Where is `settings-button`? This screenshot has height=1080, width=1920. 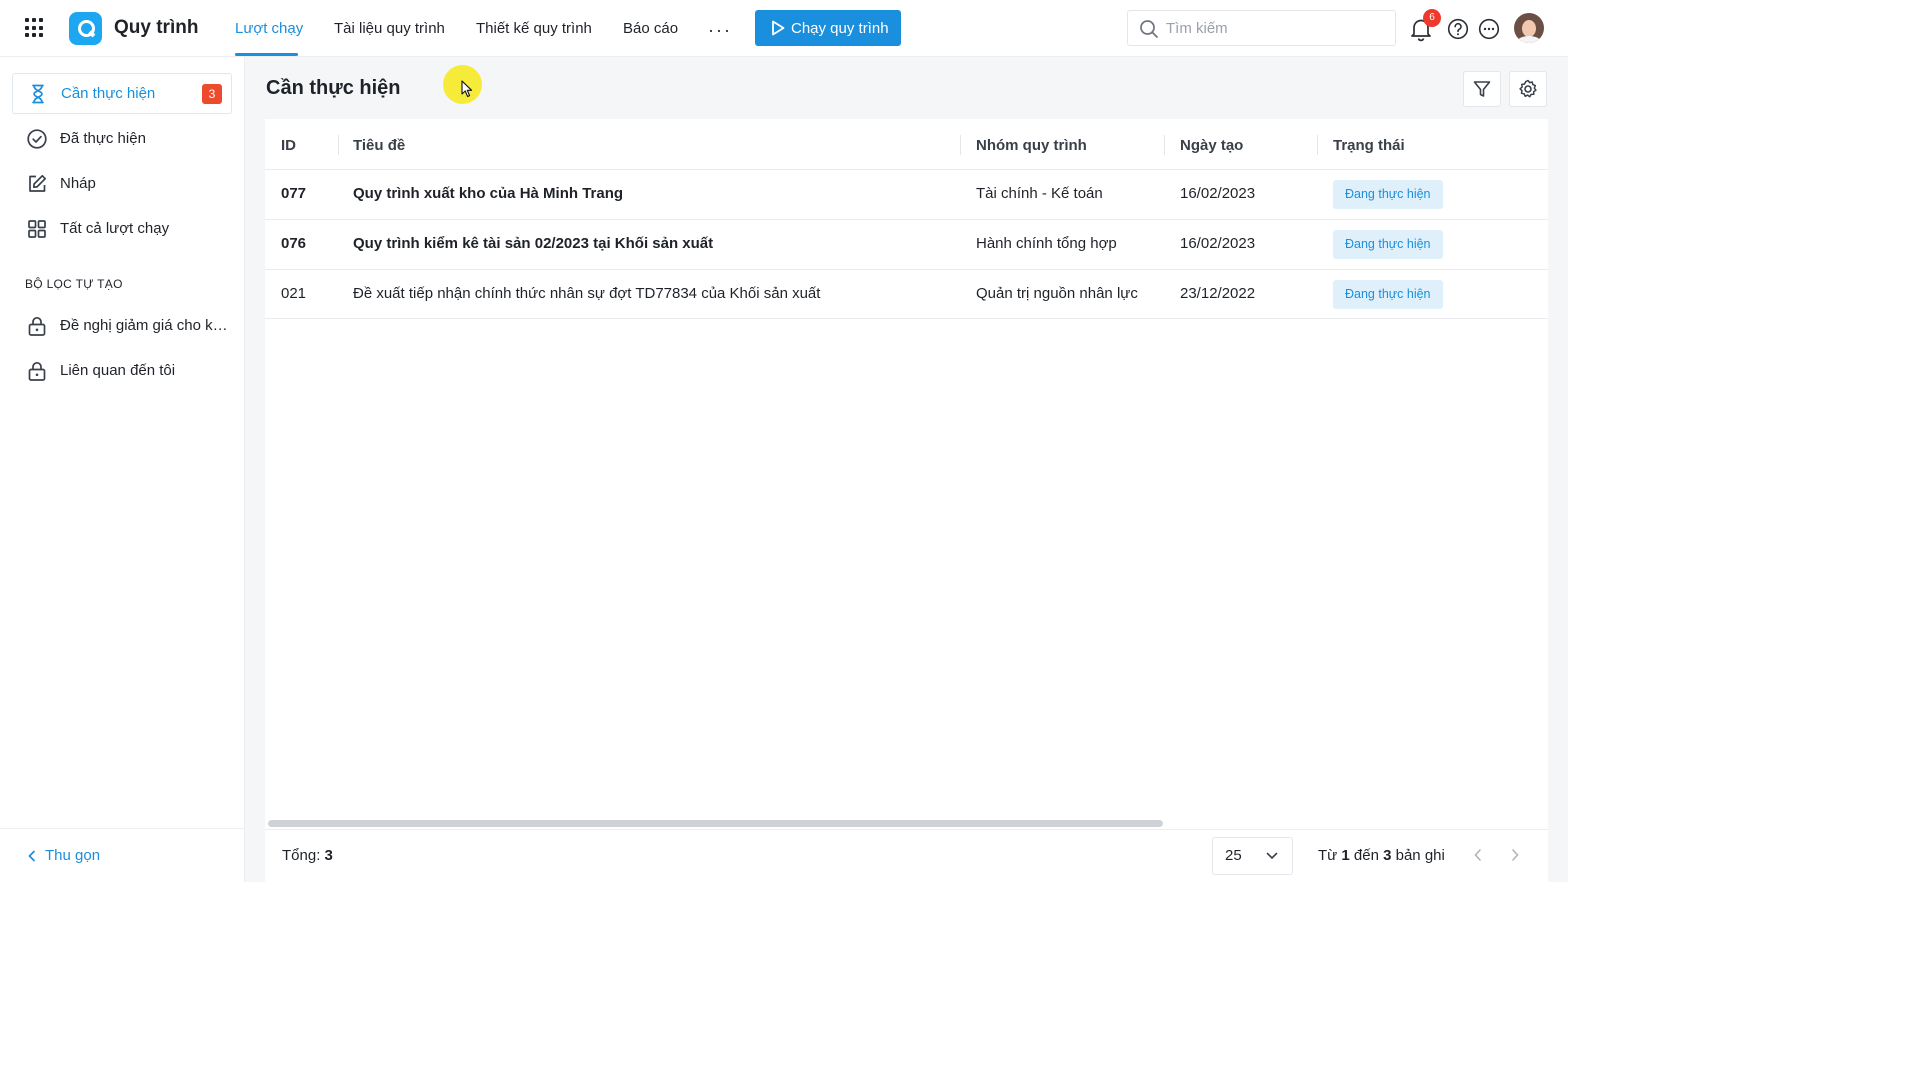 settings-button is located at coordinates (1528, 89).